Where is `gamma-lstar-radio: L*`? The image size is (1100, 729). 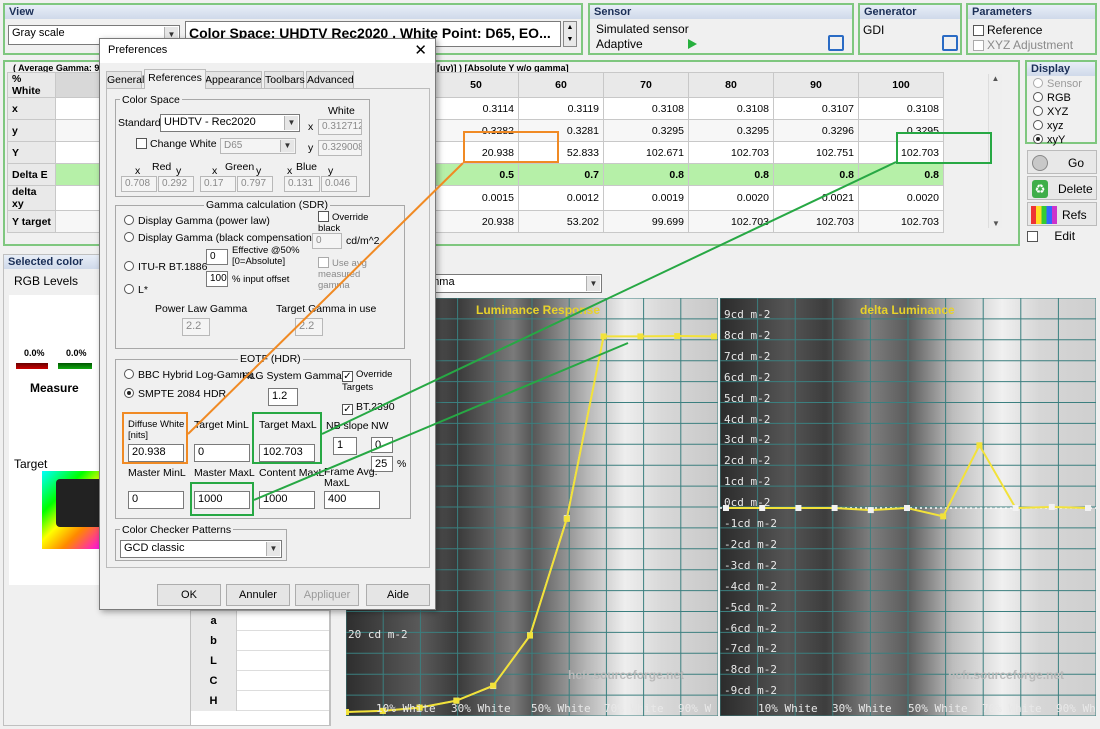 gamma-lstar-radio: L* is located at coordinates (136, 290).